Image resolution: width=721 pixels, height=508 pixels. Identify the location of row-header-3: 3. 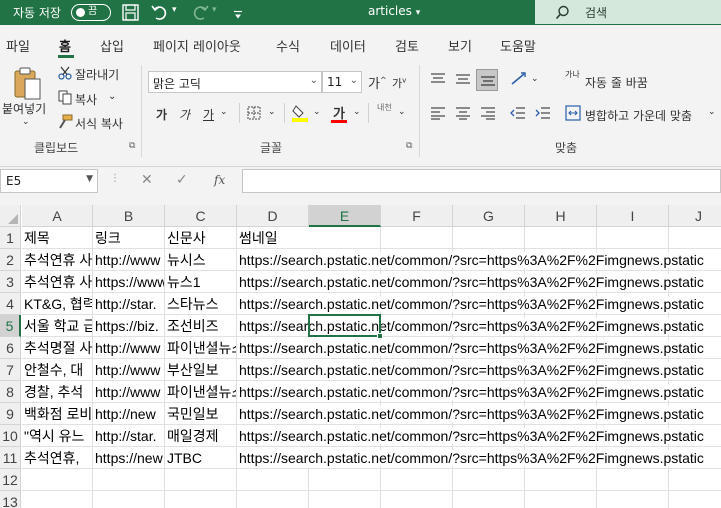
(10, 282).